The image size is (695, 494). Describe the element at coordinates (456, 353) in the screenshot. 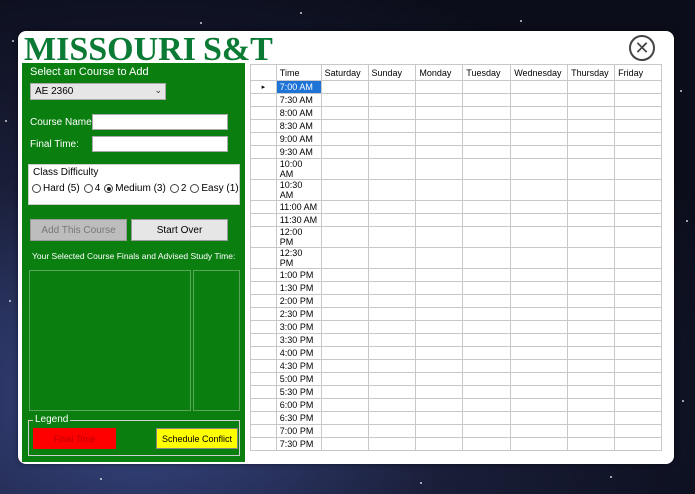

I see `schedule-row: 4:00 PM` at that location.